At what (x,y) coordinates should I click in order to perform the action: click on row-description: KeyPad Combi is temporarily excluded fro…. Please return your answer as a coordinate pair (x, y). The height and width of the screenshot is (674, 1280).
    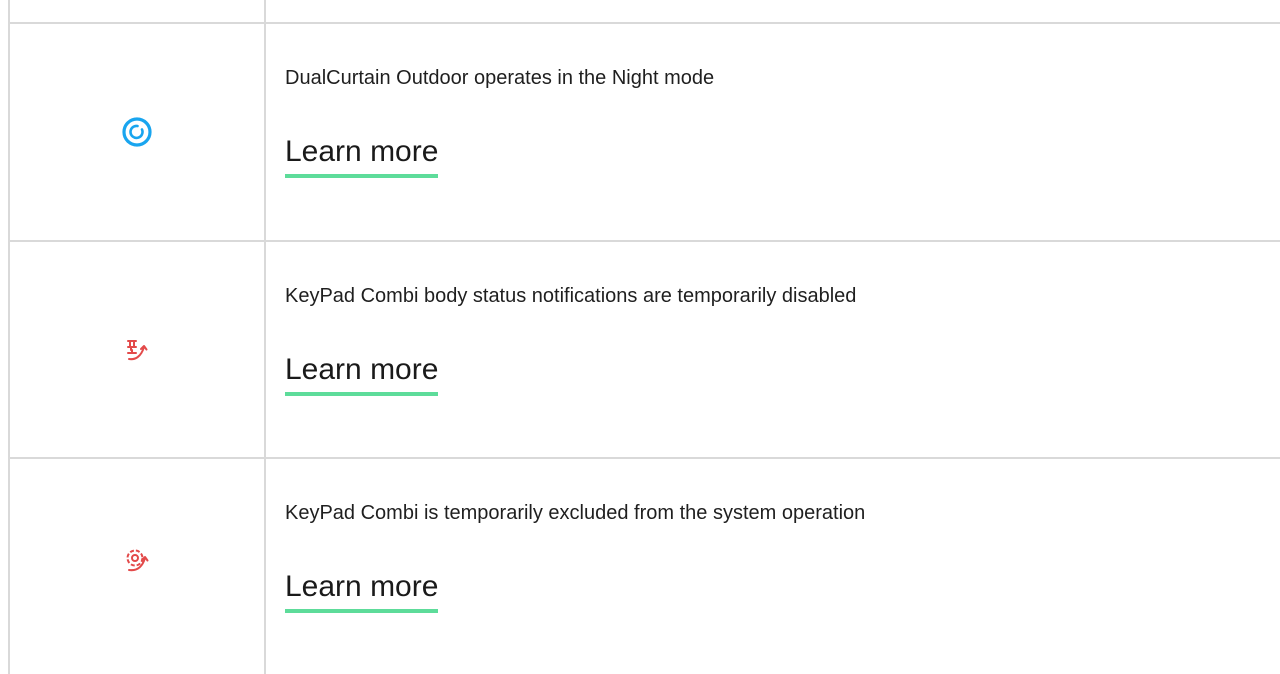
    Looking at the image, I should click on (575, 513).